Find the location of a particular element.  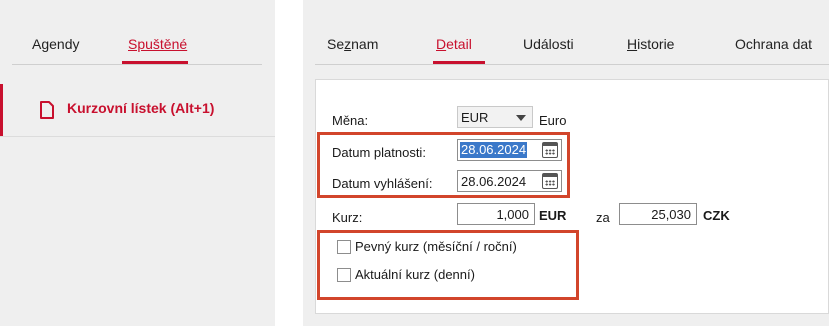

chevron-down-icon is located at coordinates (521, 118).